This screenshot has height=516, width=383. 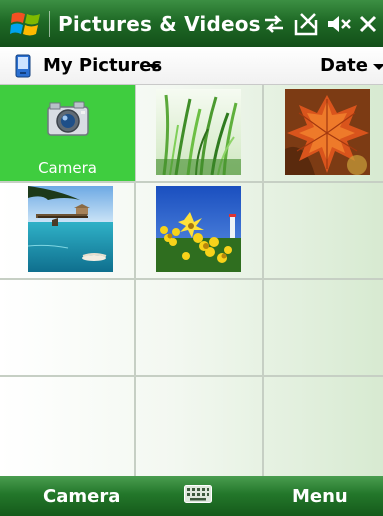 I want to click on folder-bar: My Pictures Date, so click(x=191, y=66).